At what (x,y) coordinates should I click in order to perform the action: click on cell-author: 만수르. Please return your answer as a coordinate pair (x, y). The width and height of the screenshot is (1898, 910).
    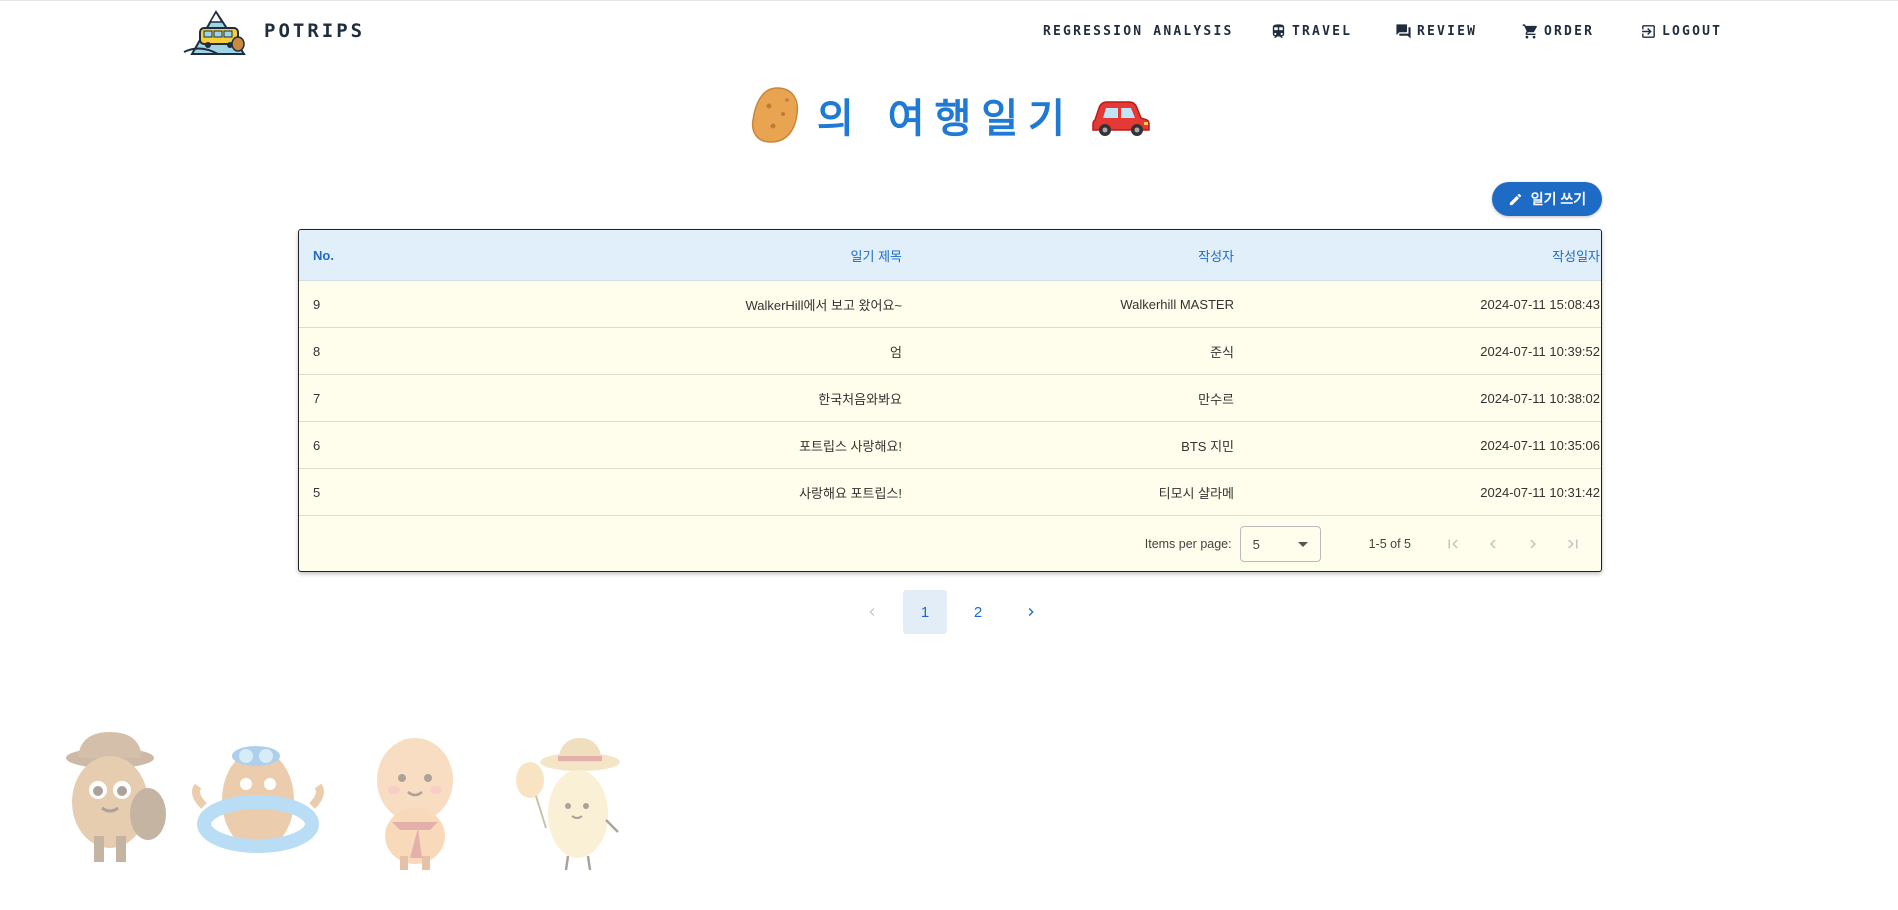
    Looking at the image, I should click on (1216, 399).